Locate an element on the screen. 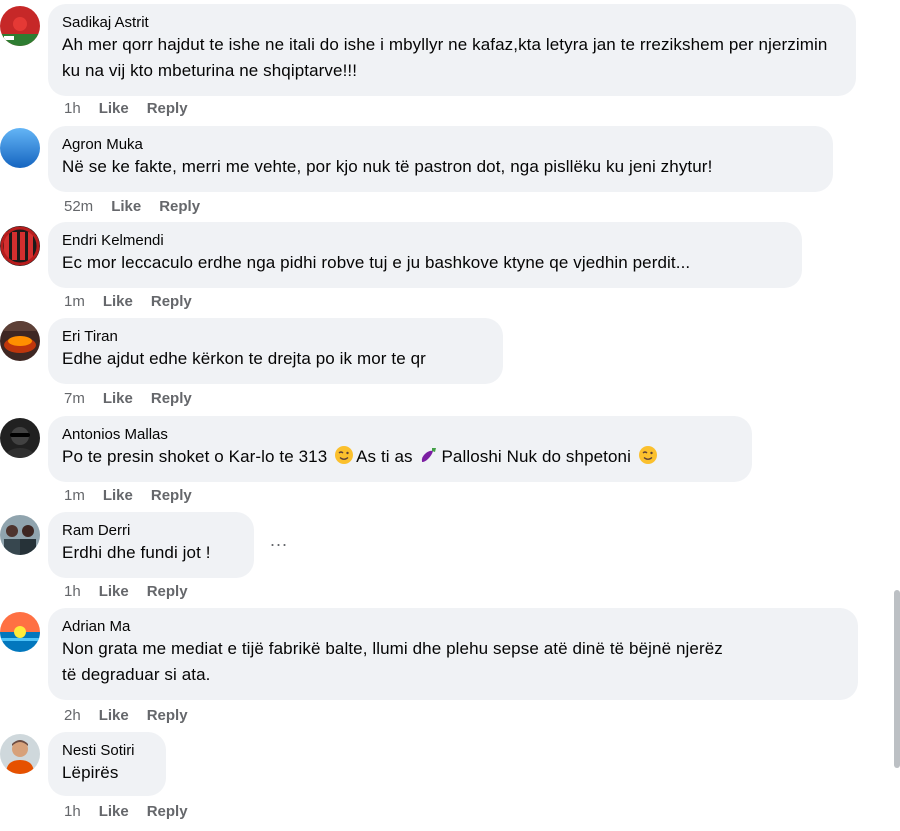 This screenshot has height=831, width=900. comment-bubble: Nesti Sotiri Lëpirës is located at coordinates (107, 764).